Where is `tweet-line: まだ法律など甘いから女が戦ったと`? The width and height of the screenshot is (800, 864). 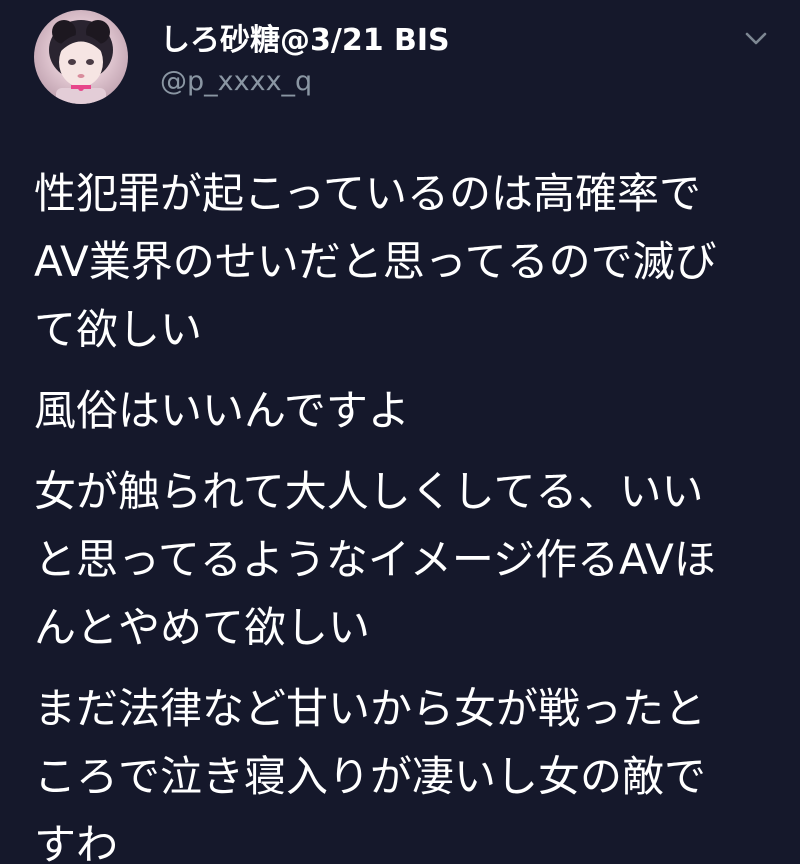 tweet-line: まだ法律など甘いから女が戦ったと is located at coordinates (370, 708).